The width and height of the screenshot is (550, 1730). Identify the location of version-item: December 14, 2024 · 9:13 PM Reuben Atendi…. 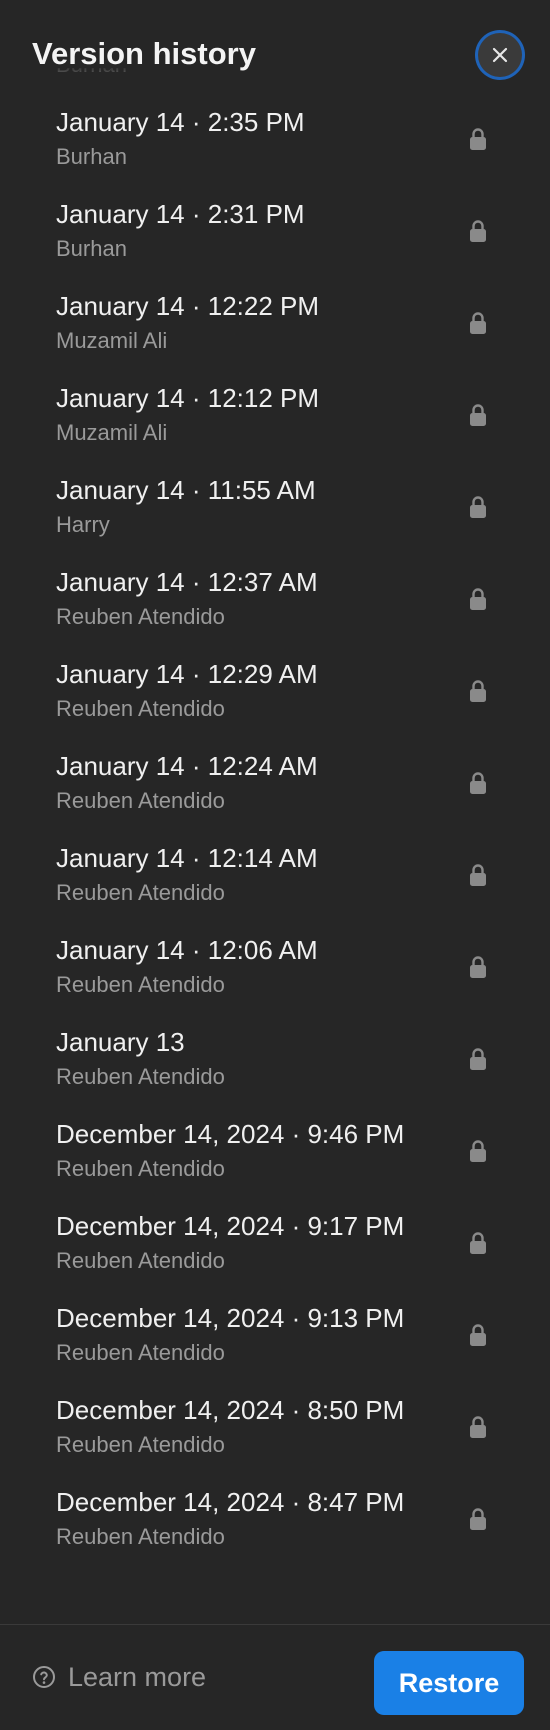
(275, 1336).